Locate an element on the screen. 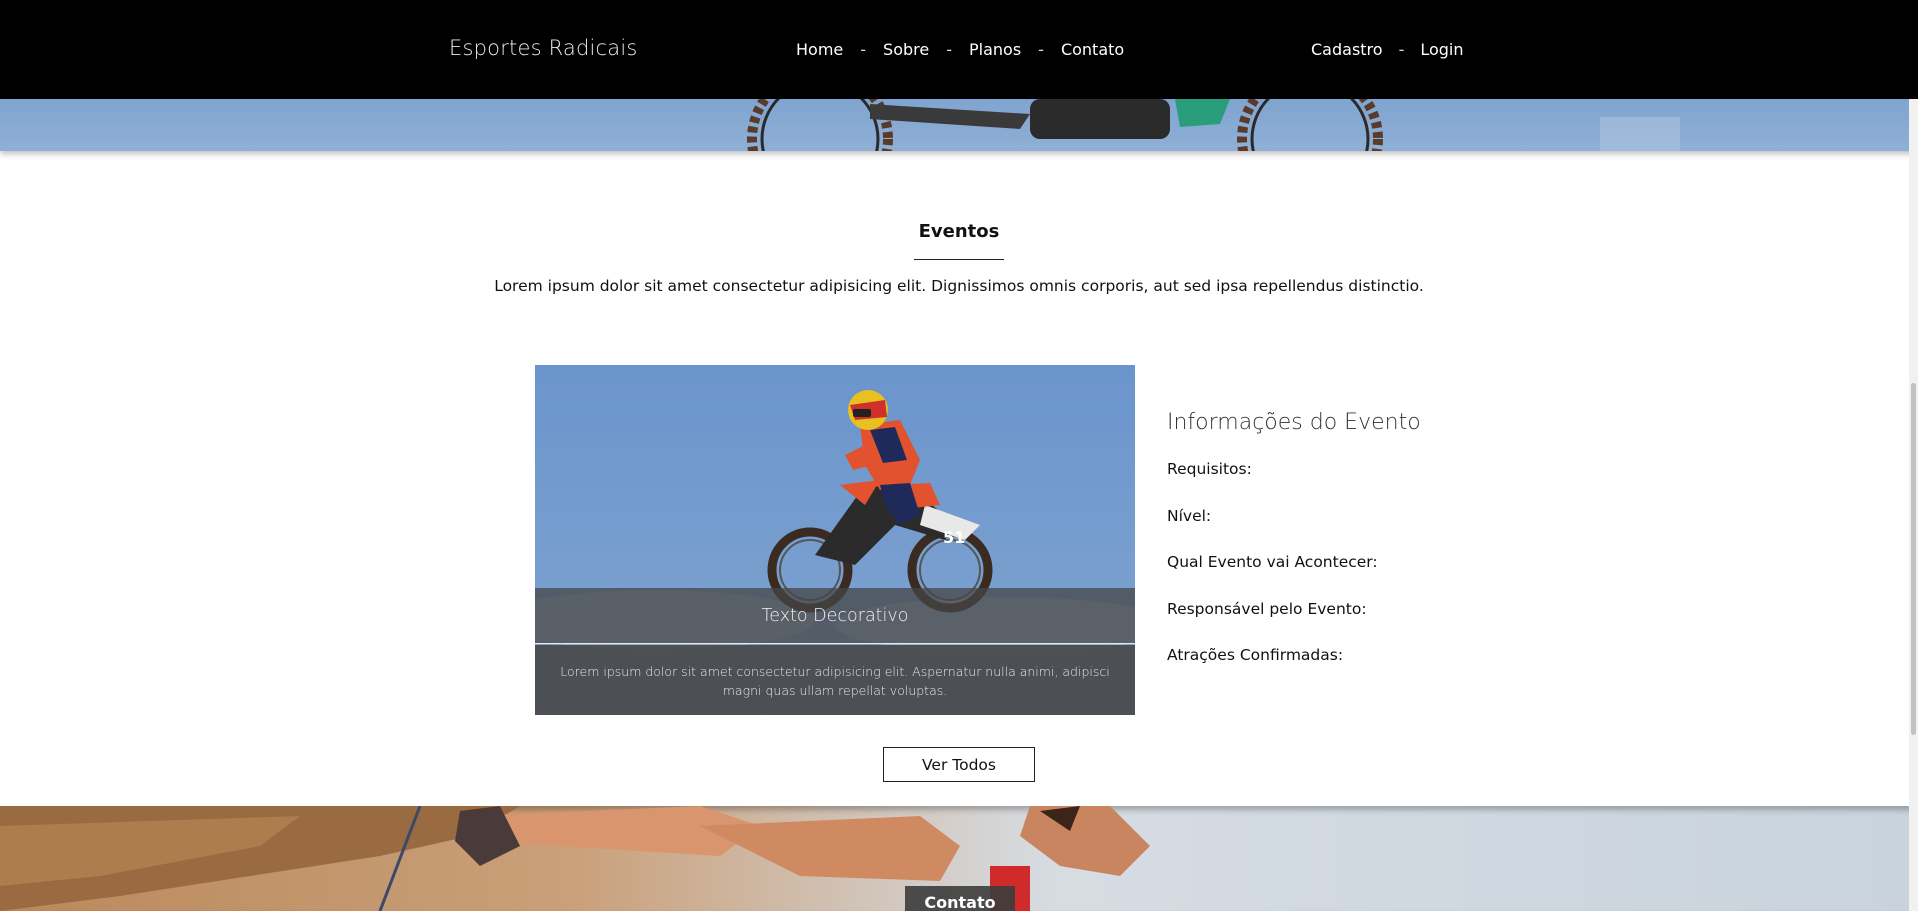  nav-link-sobre: Sobre is located at coordinates (906, 49).